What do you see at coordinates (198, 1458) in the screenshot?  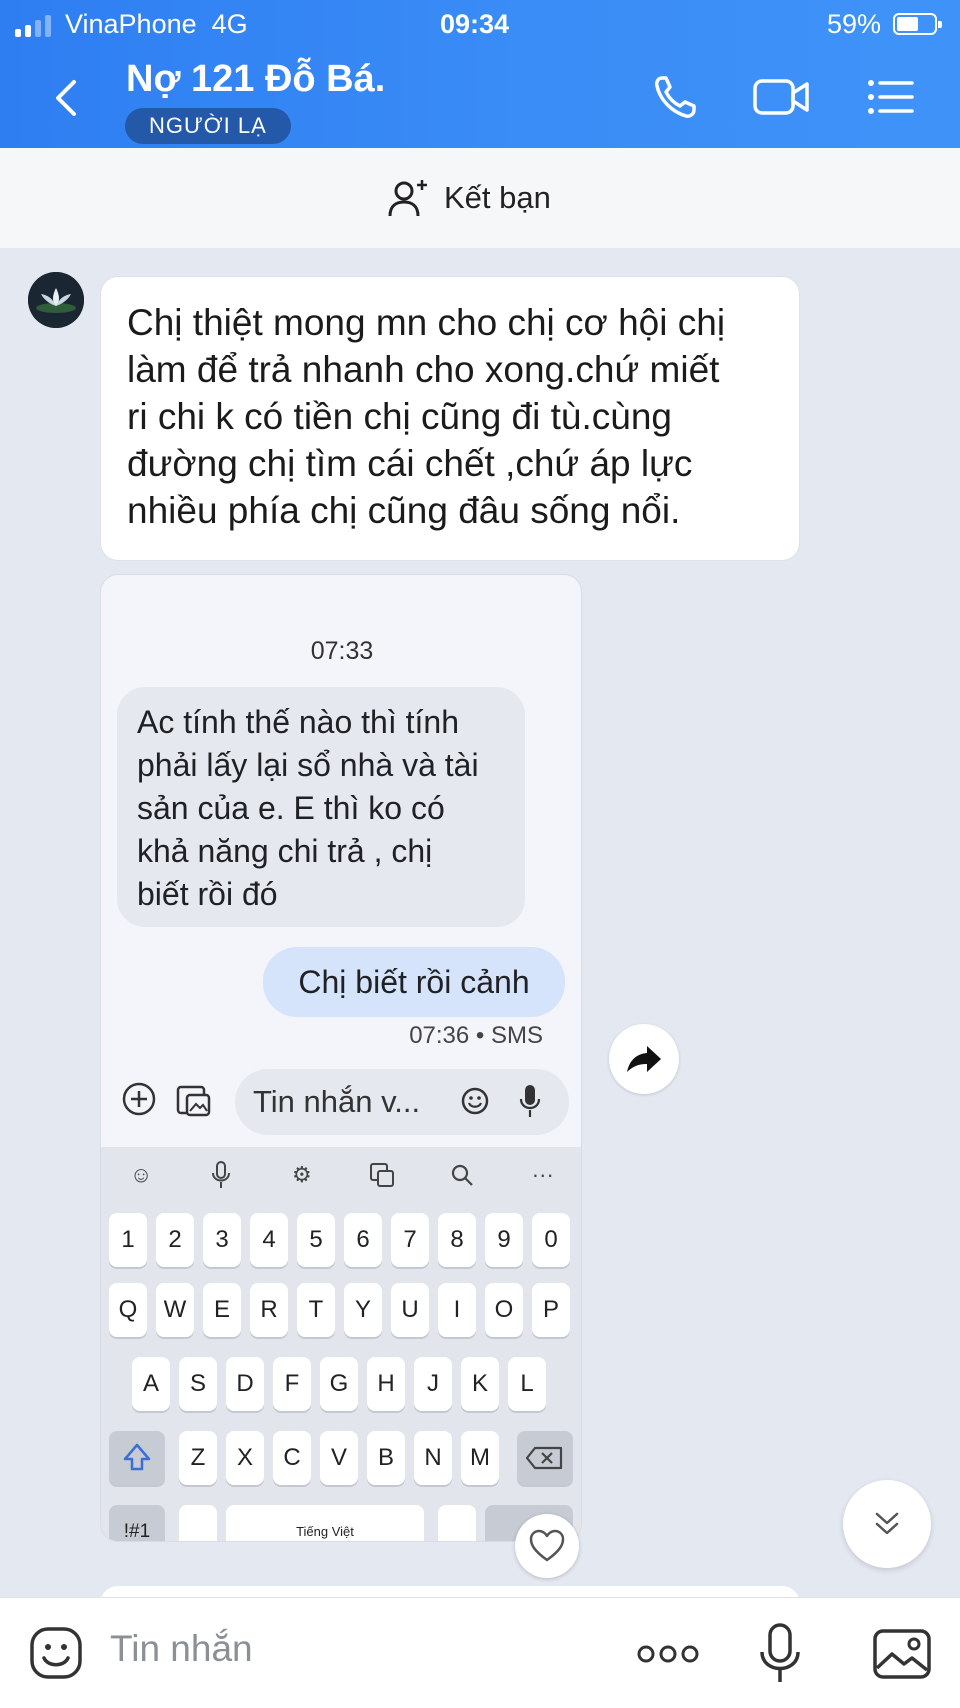 I see `key: Z` at bounding box center [198, 1458].